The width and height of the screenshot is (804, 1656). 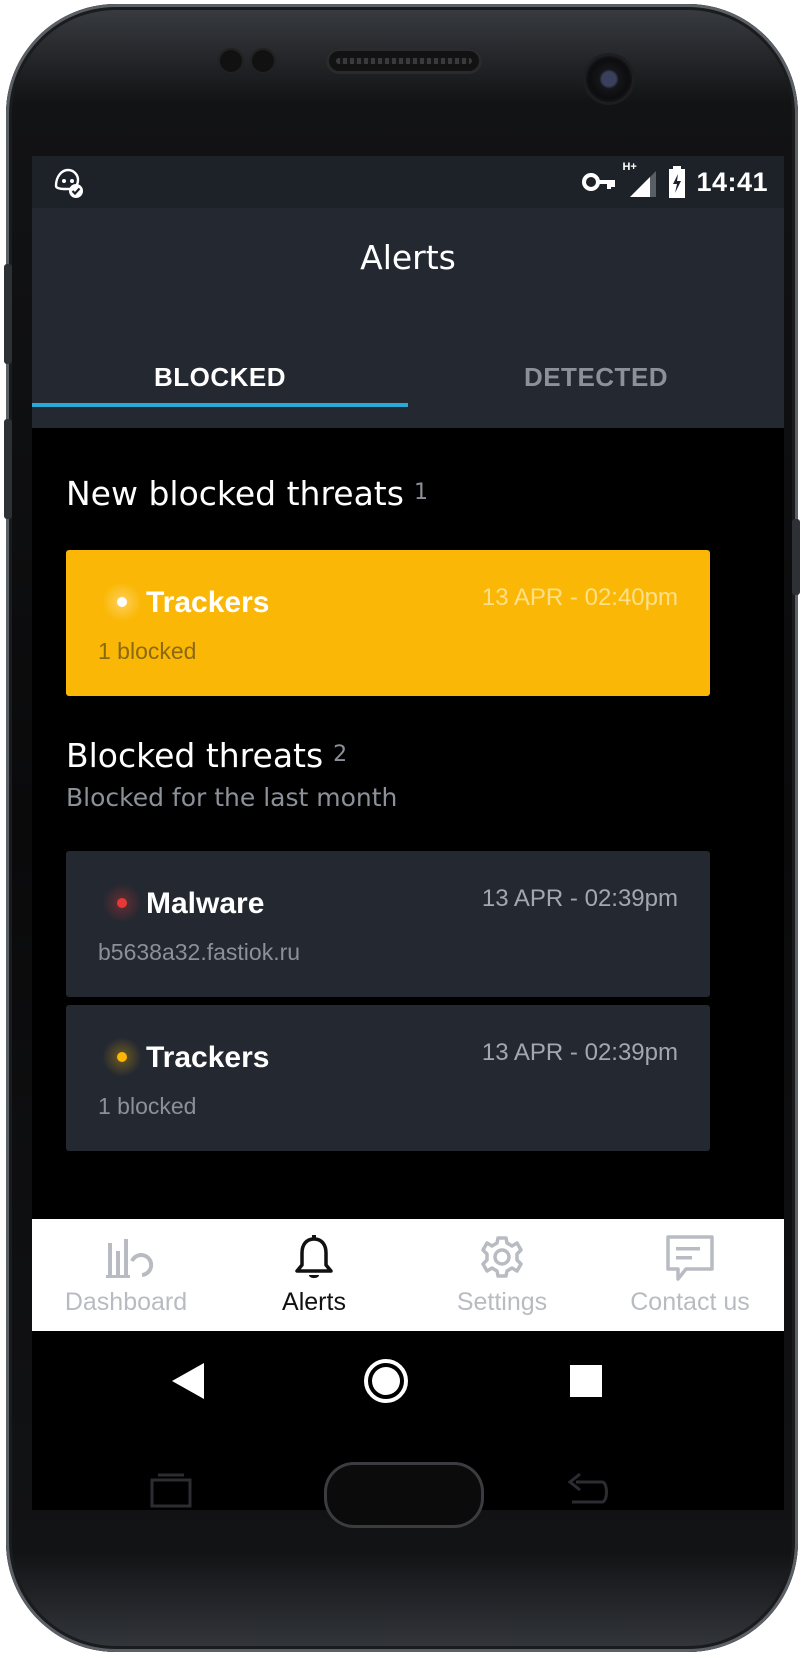 What do you see at coordinates (314, 1256) in the screenshot?
I see `bell-icon` at bounding box center [314, 1256].